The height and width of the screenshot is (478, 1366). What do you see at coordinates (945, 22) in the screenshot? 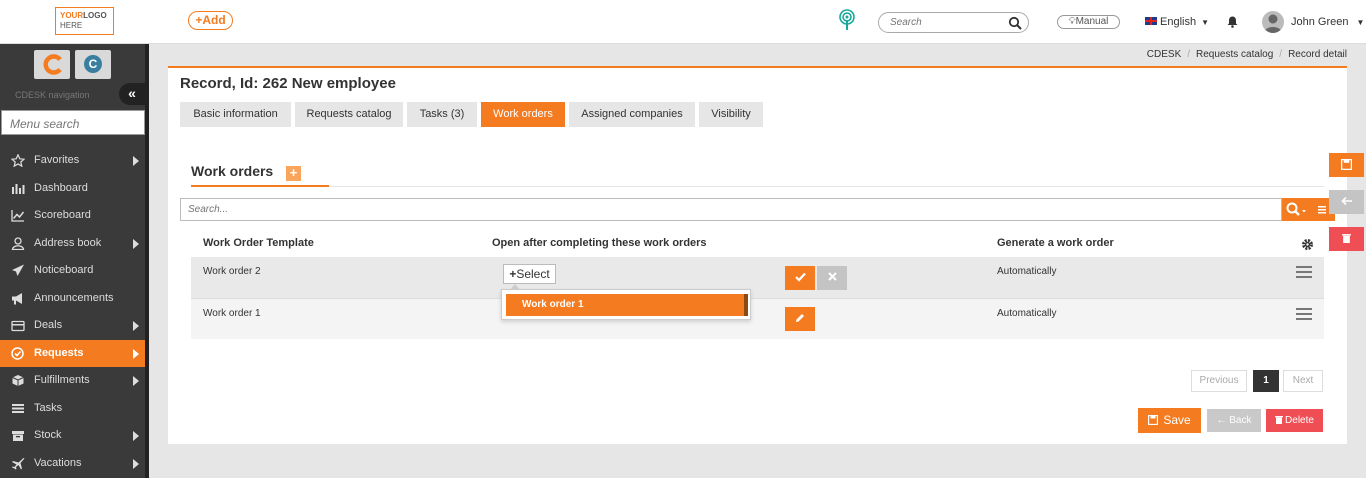
I see `global-search-input` at bounding box center [945, 22].